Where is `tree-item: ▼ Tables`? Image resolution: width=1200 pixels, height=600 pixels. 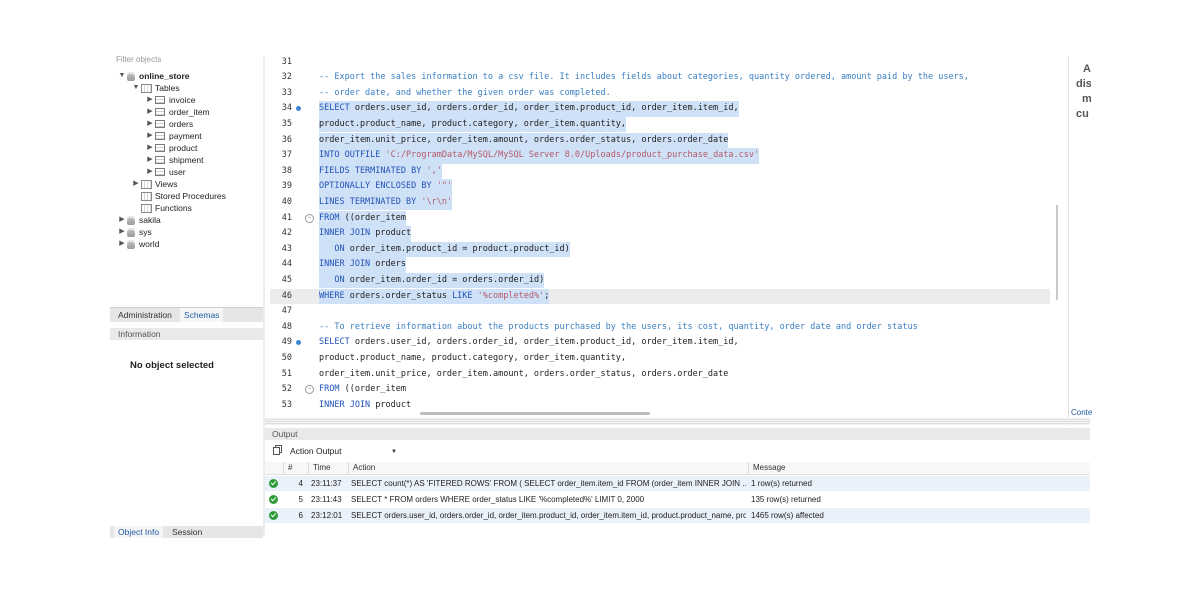
tree-item: ▼ Tables is located at coordinates (156, 88).